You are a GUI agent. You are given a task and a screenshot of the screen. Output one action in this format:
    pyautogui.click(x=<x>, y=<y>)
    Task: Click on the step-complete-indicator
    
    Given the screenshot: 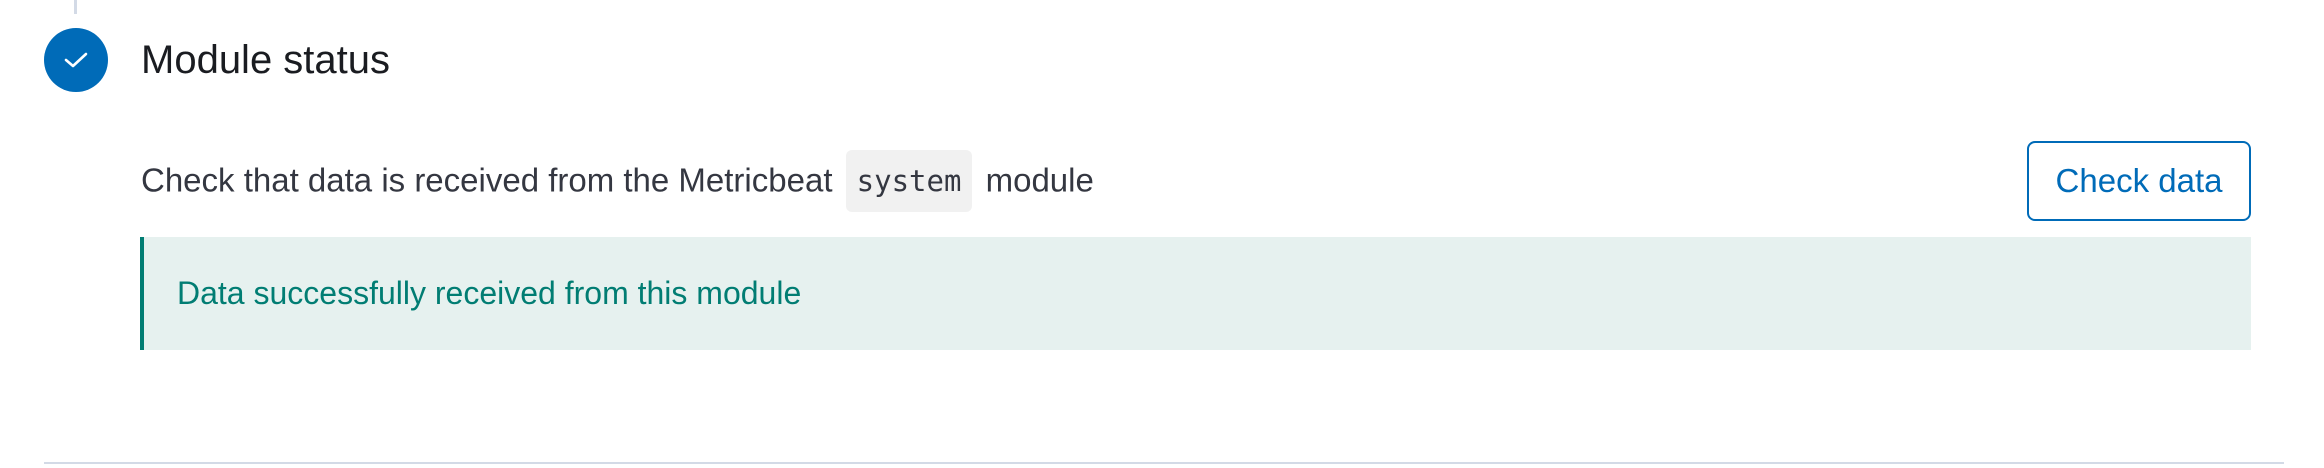 What is the action you would take?
    pyautogui.click(x=76, y=60)
    